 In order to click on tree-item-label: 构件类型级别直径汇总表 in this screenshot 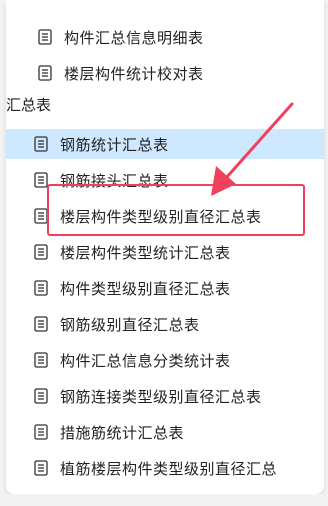, I will do `click(145, 288)`.